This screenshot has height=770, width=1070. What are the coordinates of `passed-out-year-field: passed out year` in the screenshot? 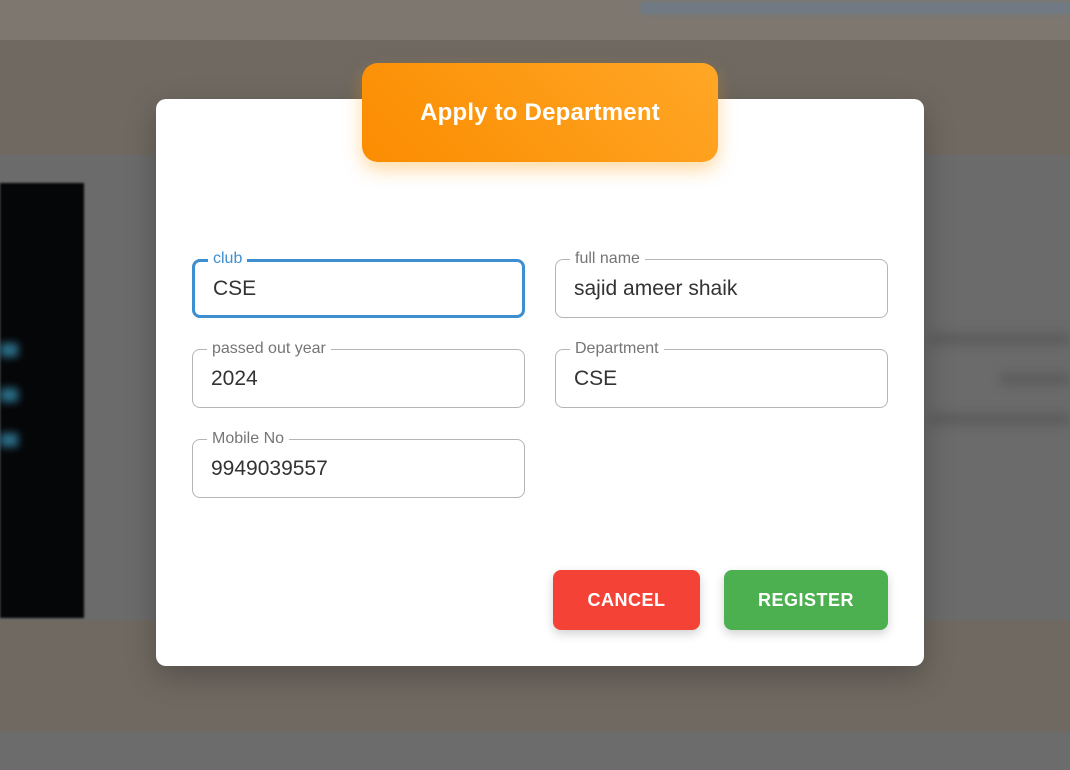 It's located at (358, 373).